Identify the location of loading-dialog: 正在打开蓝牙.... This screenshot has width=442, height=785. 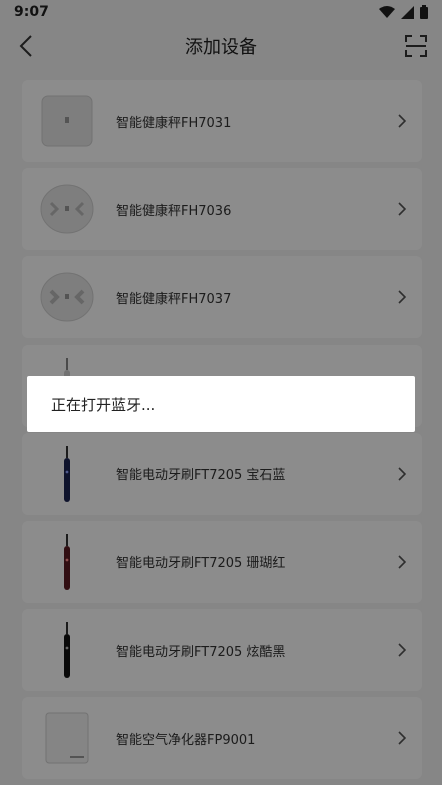
(221, 404).